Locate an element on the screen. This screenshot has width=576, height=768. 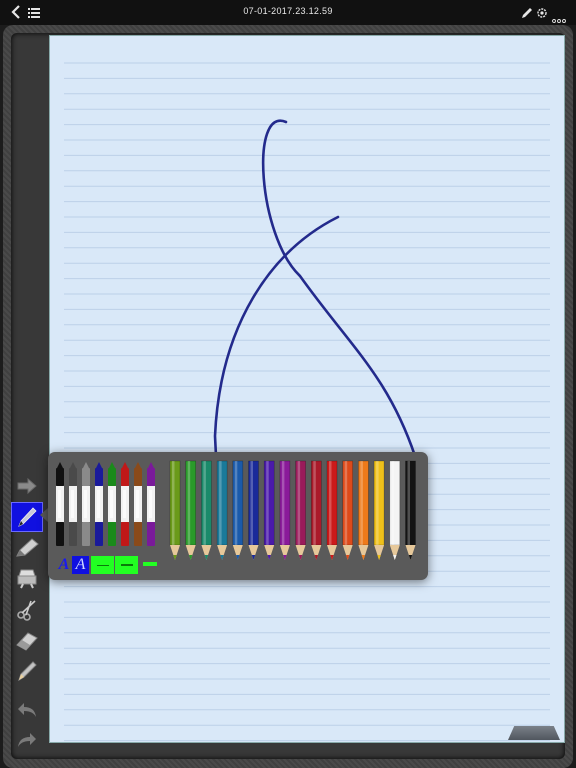
pencil-swatch-blue is located at coordinates (238, 510).